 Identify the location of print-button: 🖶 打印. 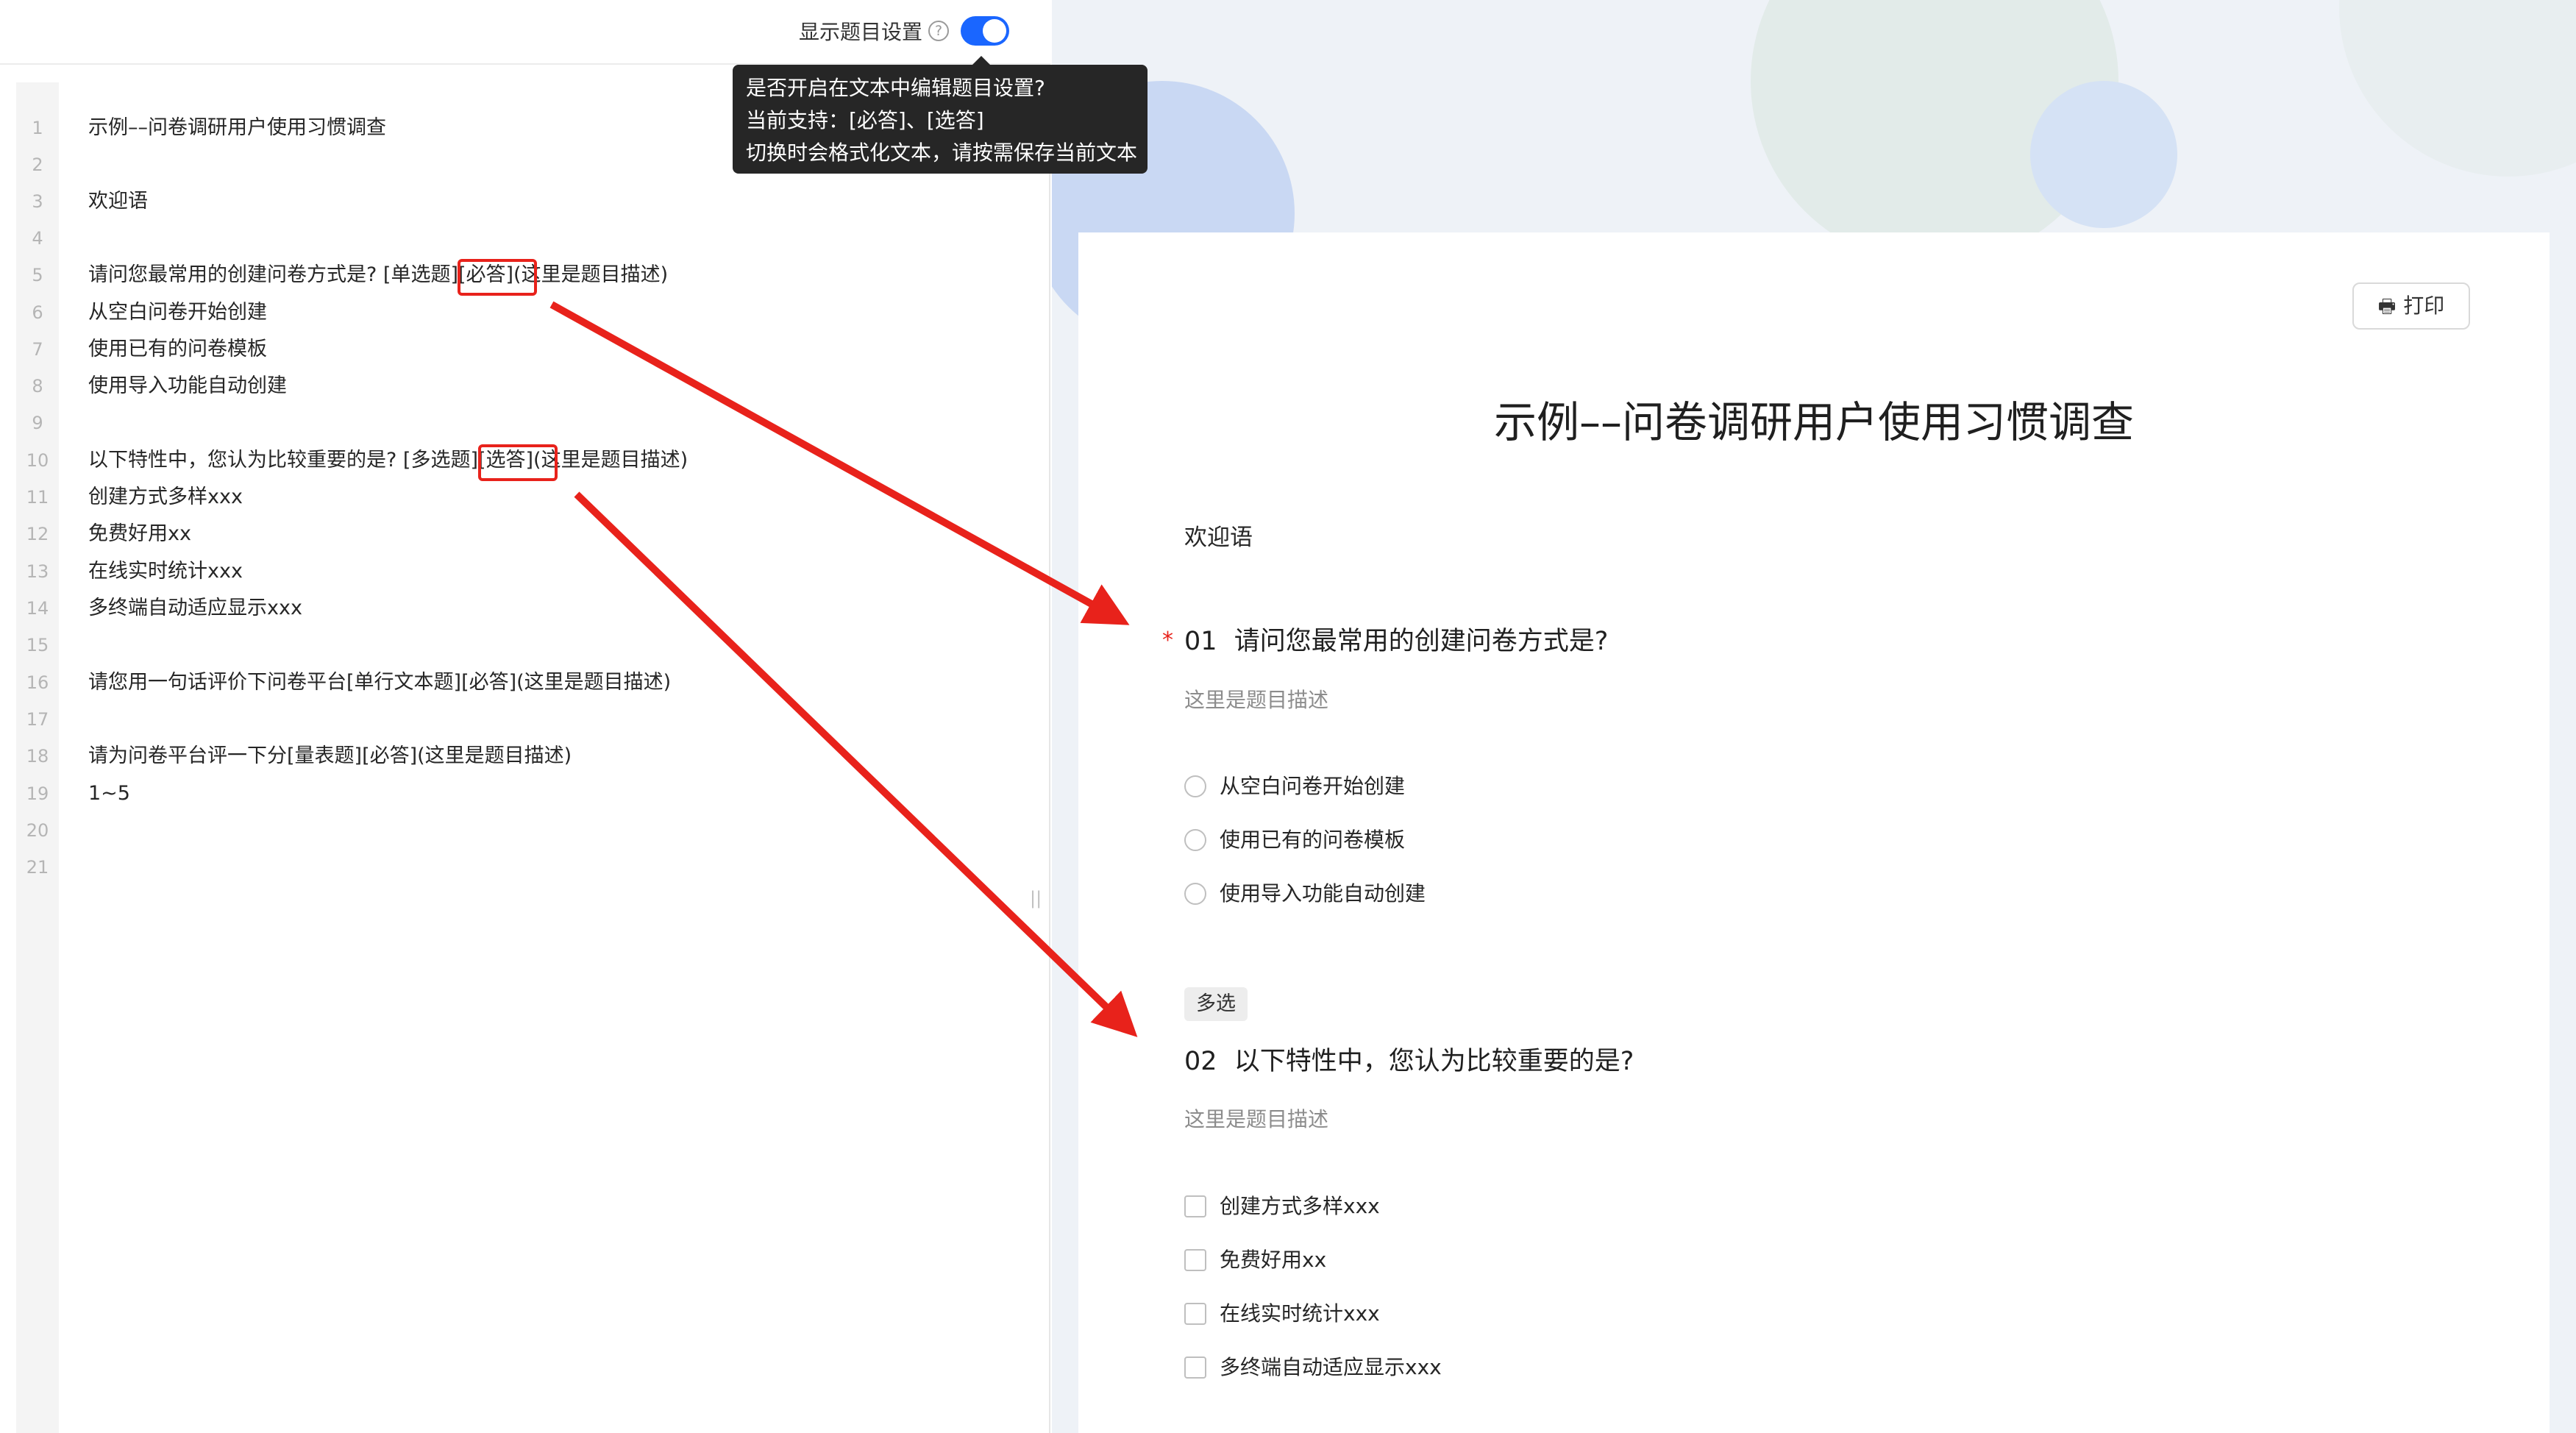
(2411, 306).